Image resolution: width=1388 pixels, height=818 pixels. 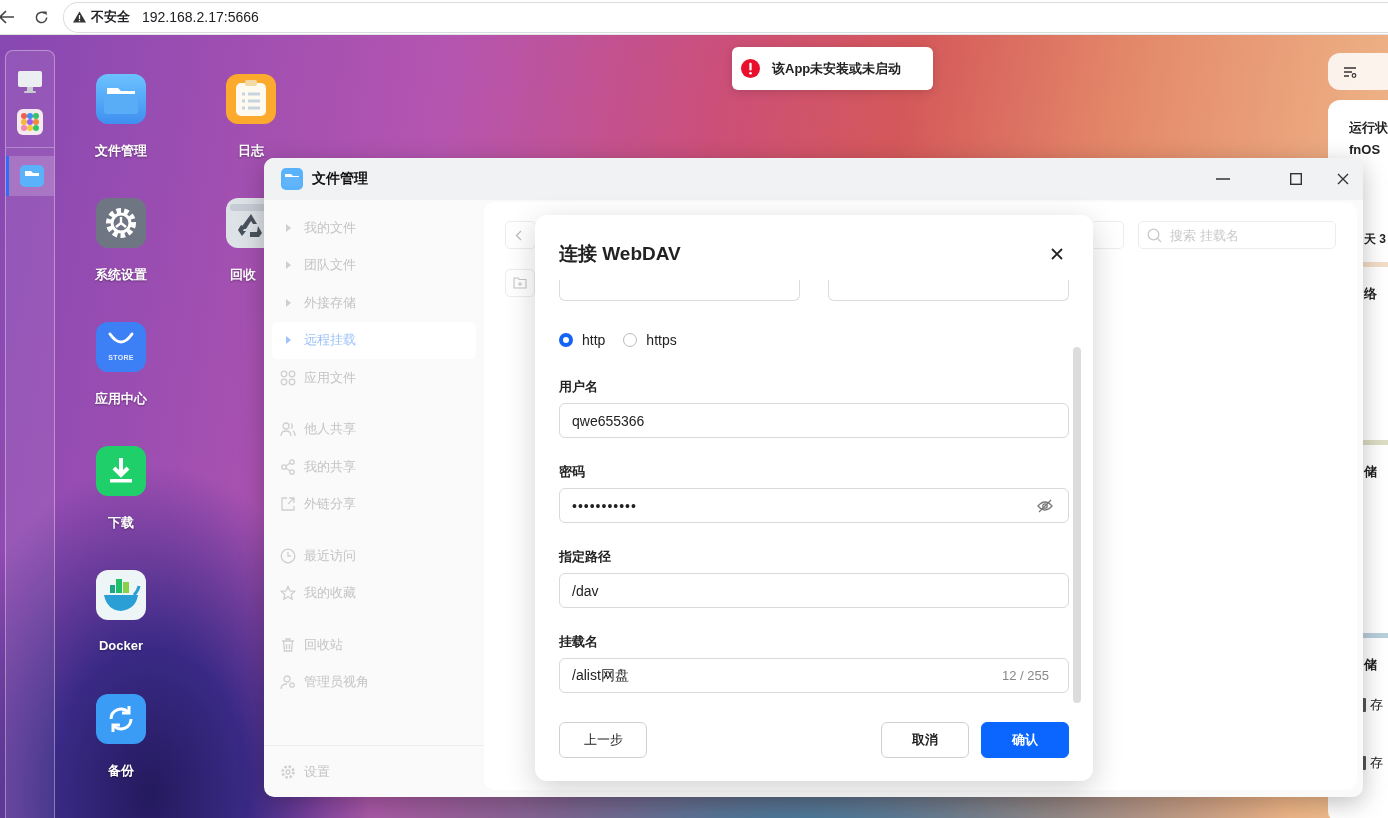 I want to click on apps-icon, so click(x=288, y=377).